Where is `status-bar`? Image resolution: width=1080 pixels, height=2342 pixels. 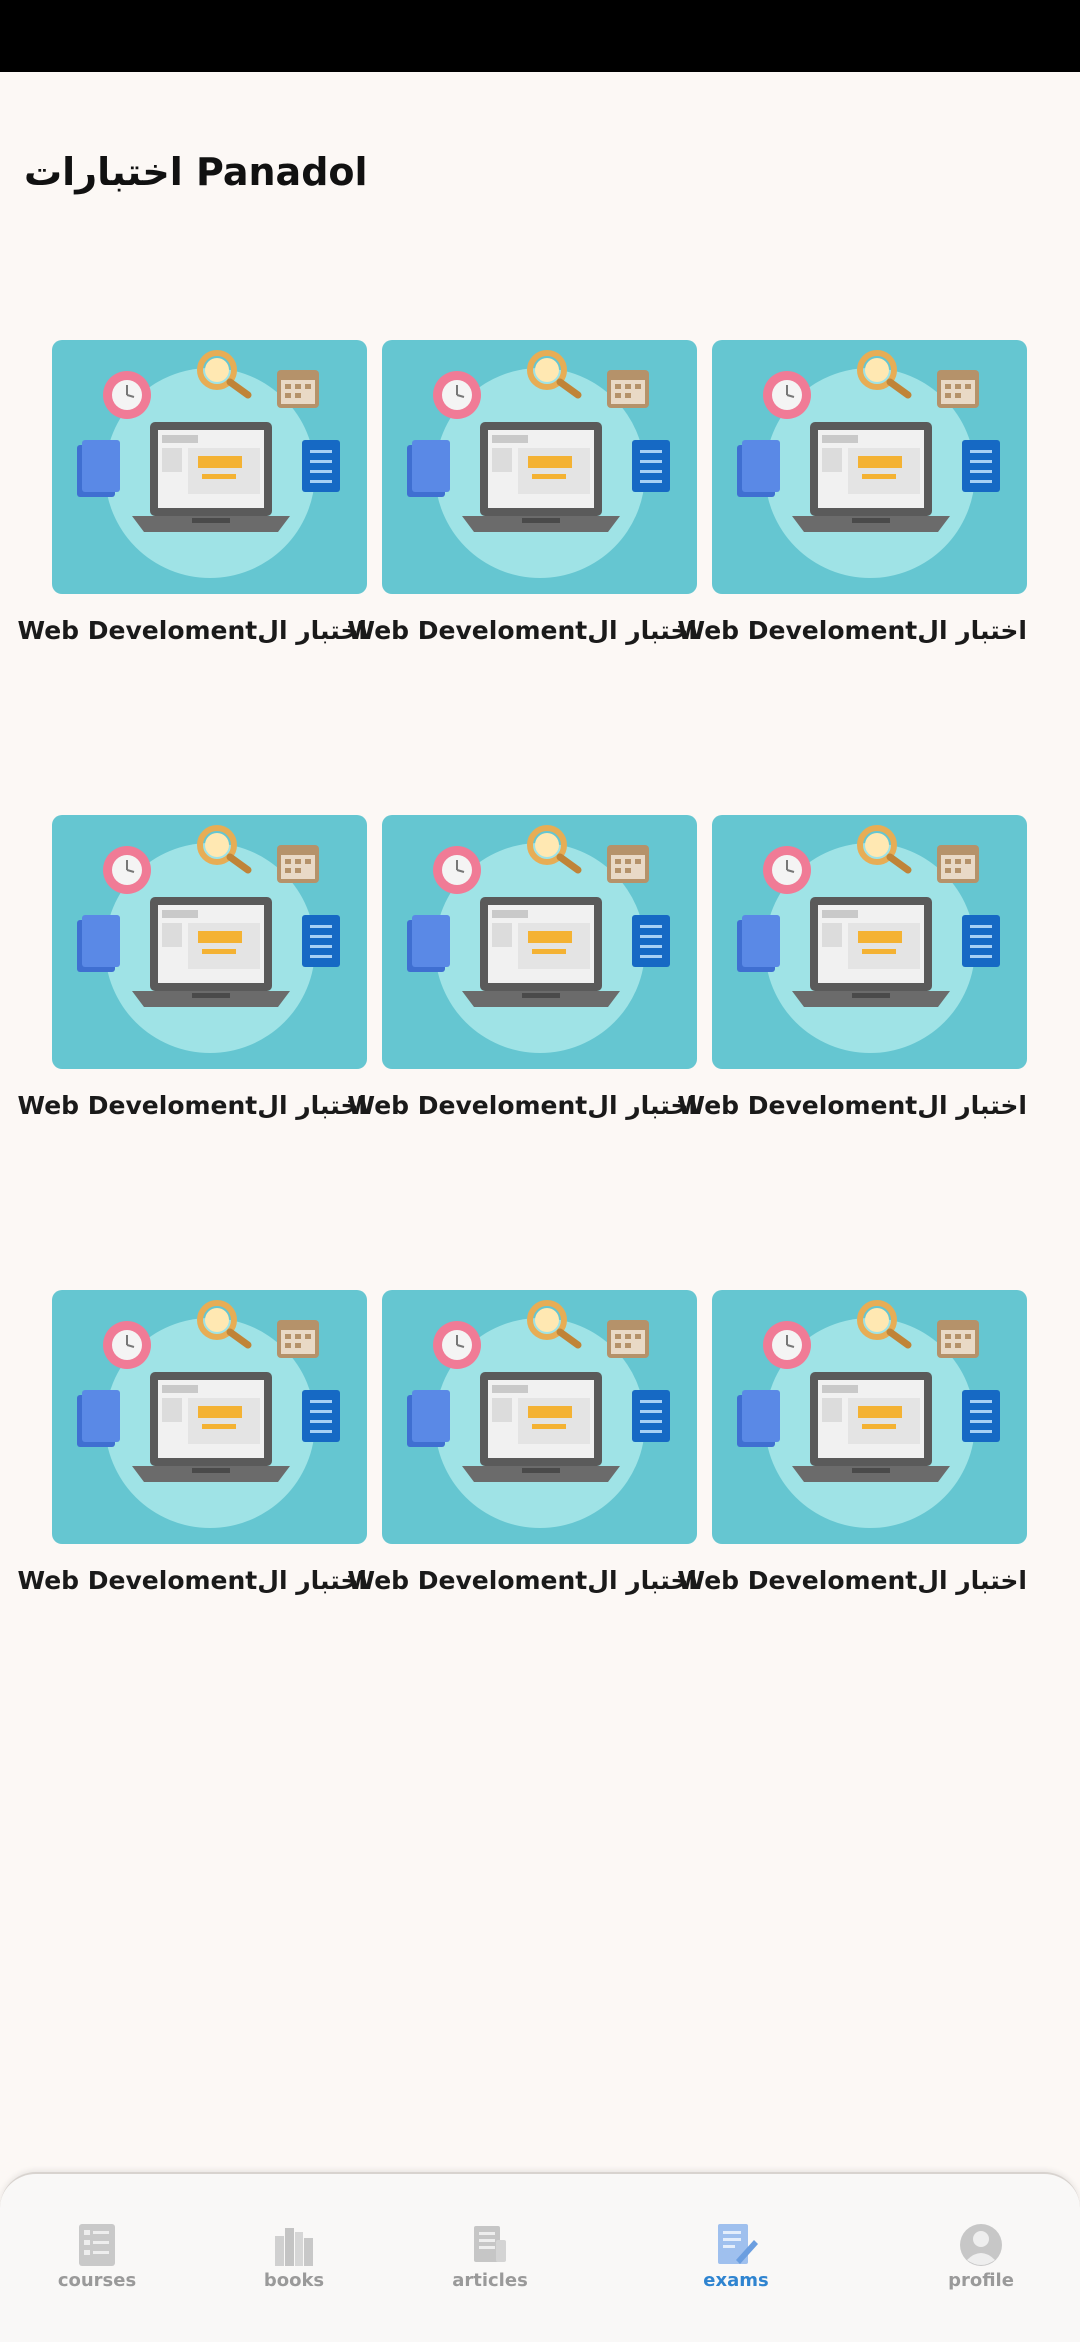
status-bar is located at coordinates (540, 36).